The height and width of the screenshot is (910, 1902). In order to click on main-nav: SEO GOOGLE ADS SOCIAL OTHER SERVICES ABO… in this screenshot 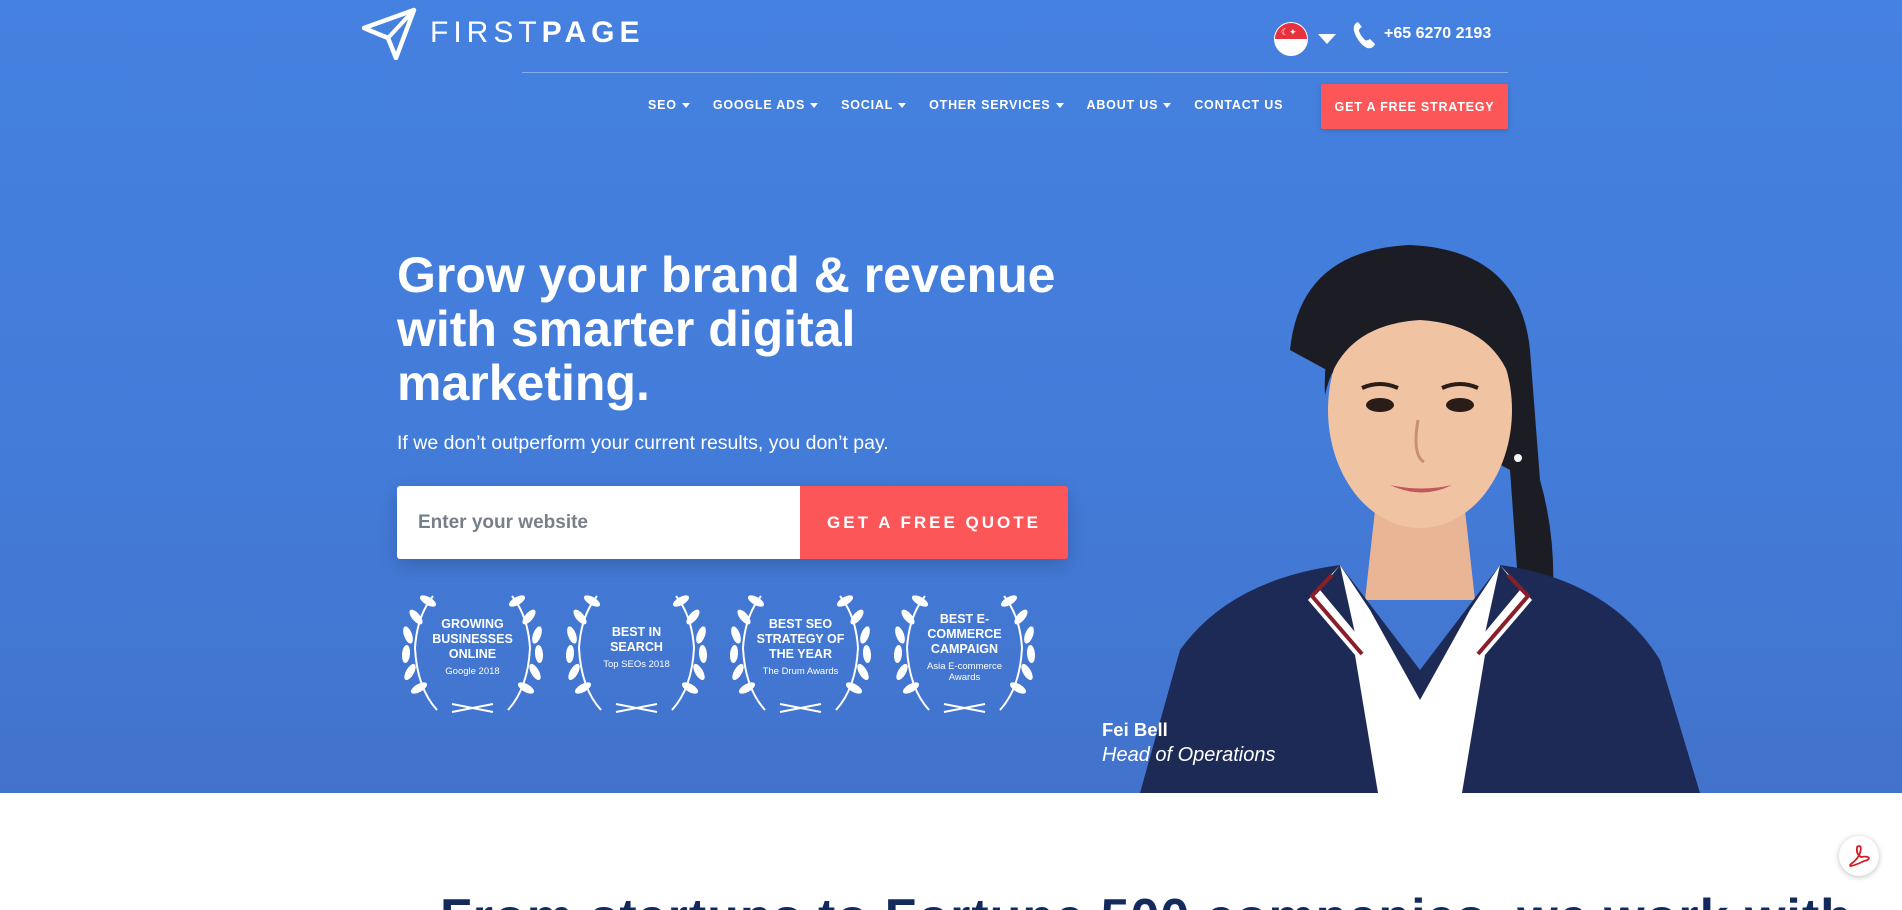, I will do `click(965, 105)`.